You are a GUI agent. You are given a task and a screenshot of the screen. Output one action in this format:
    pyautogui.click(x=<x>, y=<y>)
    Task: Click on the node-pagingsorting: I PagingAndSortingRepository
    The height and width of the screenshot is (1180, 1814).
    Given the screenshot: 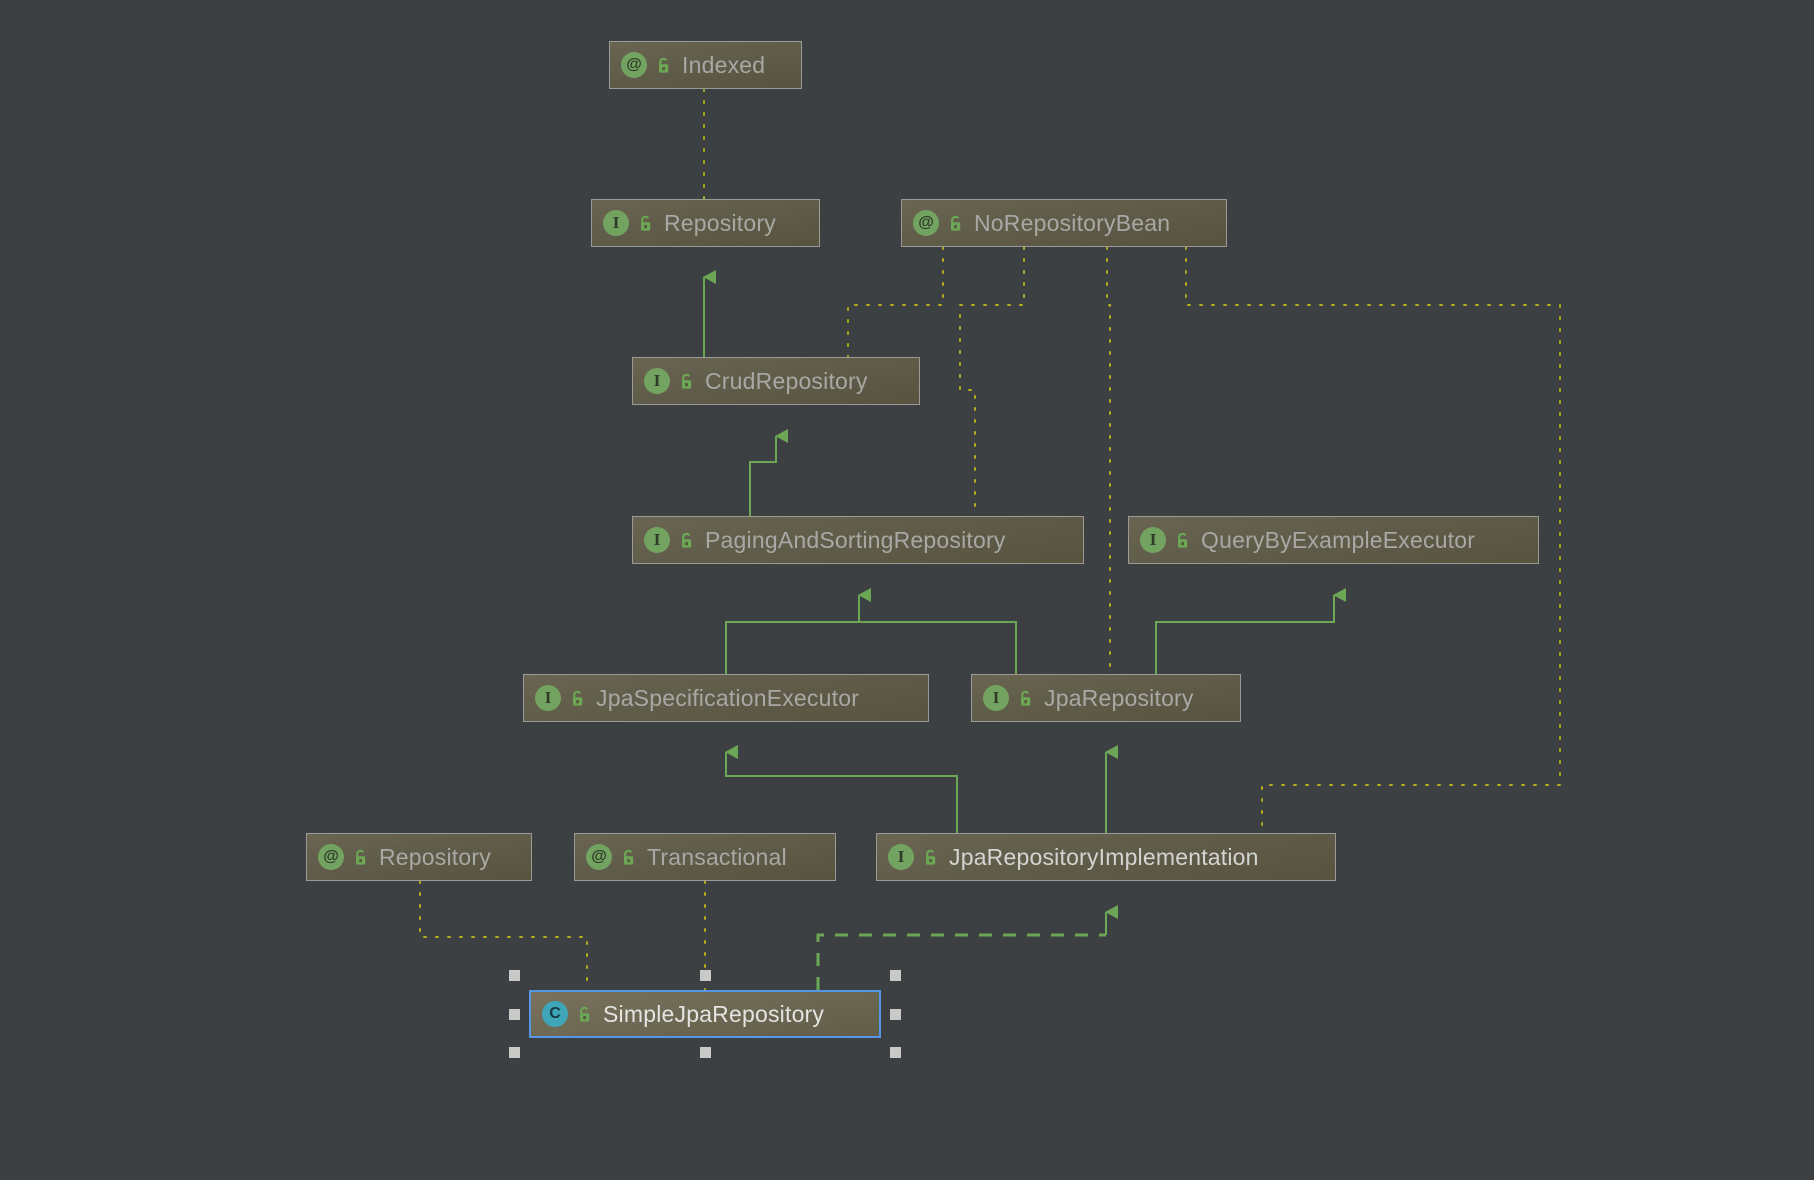 What is the action you would take?
    pyautogui.click(x=858, y=540)
    